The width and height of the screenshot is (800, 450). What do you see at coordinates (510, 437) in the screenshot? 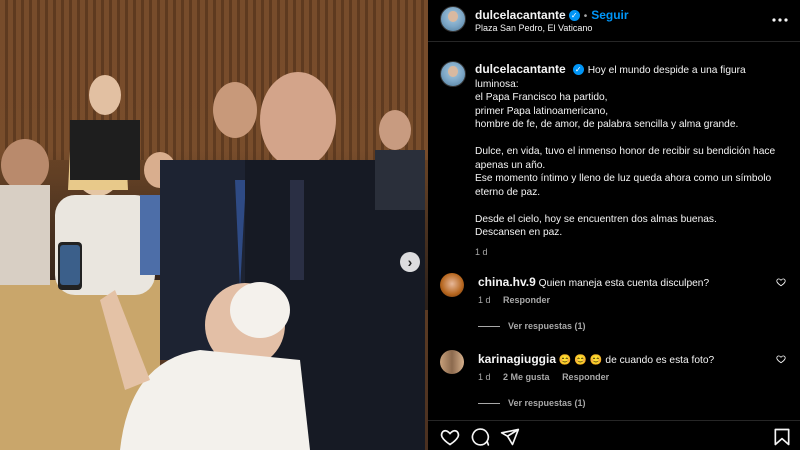
I see `share-icon` at bounding box center [510, 437].